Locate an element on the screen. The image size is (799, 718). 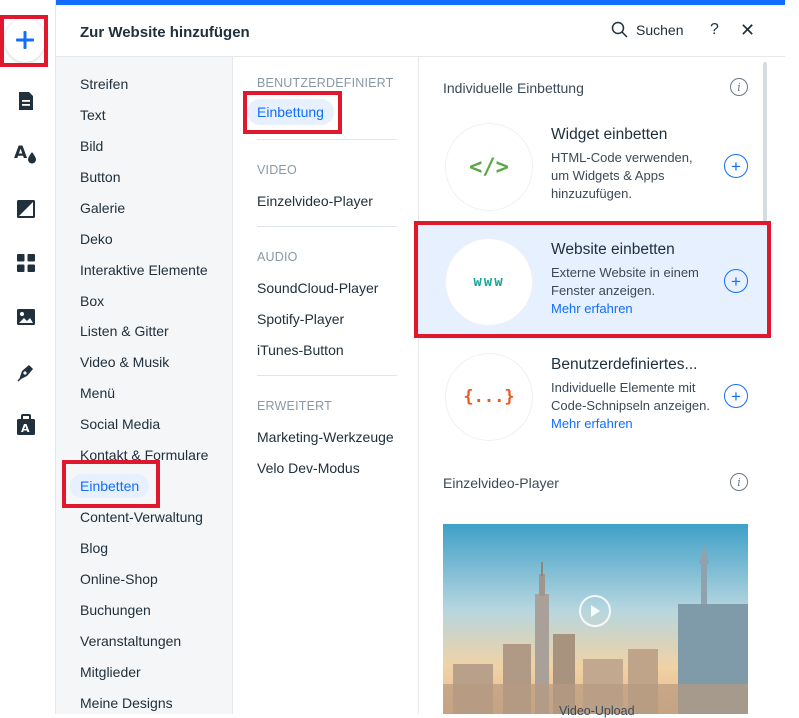
close-button: ✕ is located at coordinates (747, 30).